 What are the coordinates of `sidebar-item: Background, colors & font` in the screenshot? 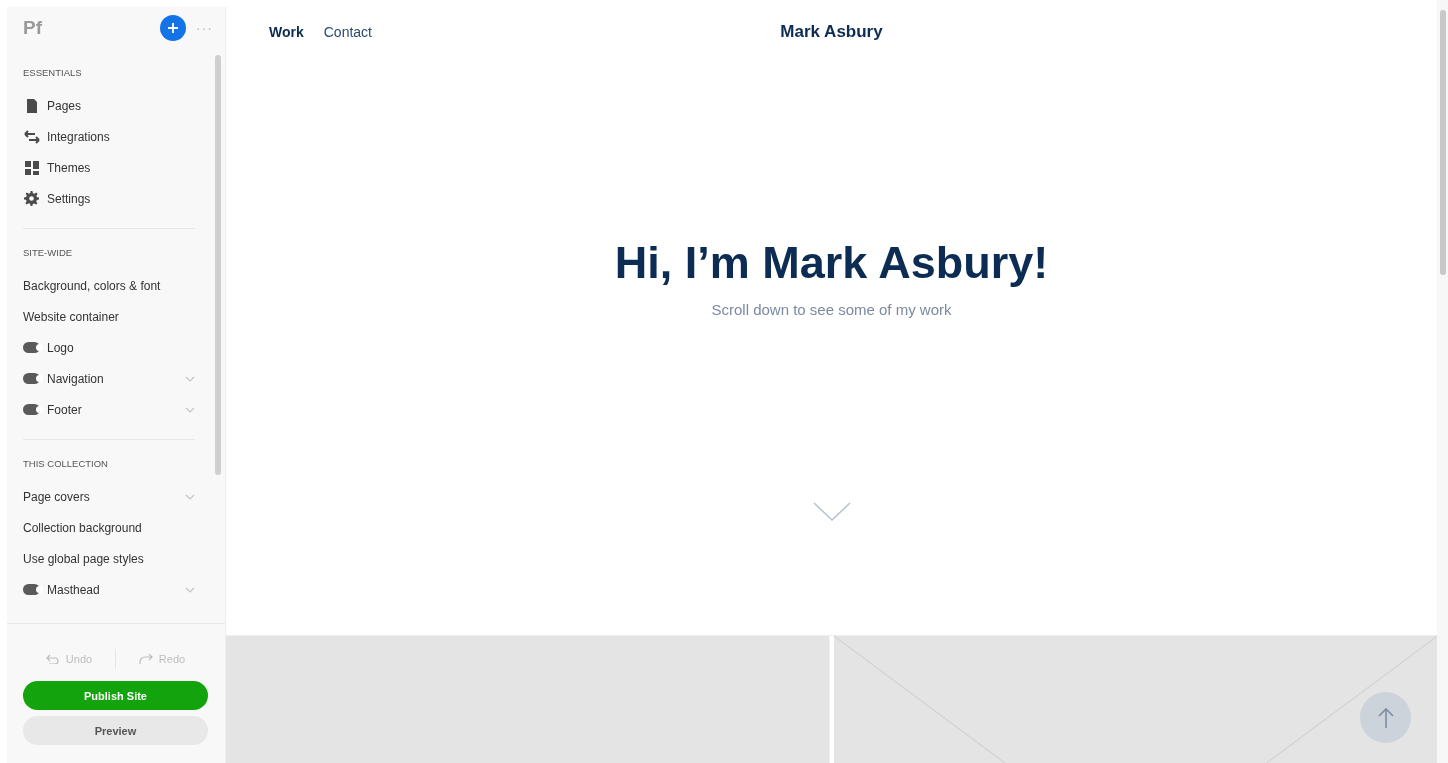 It's located at (109, 285).